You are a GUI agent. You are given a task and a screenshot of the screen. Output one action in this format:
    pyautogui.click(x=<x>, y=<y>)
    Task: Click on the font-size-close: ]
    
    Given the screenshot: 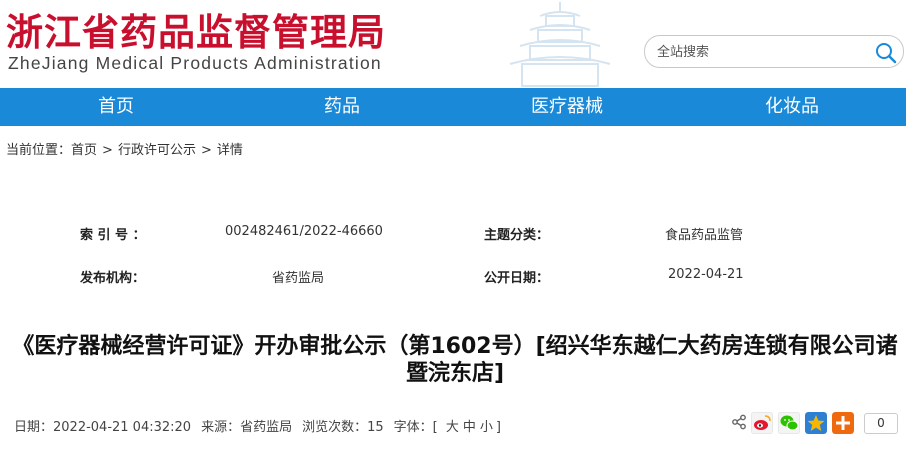 What is the action you would take?
    pyautogui.click(x=498, y=427)
    